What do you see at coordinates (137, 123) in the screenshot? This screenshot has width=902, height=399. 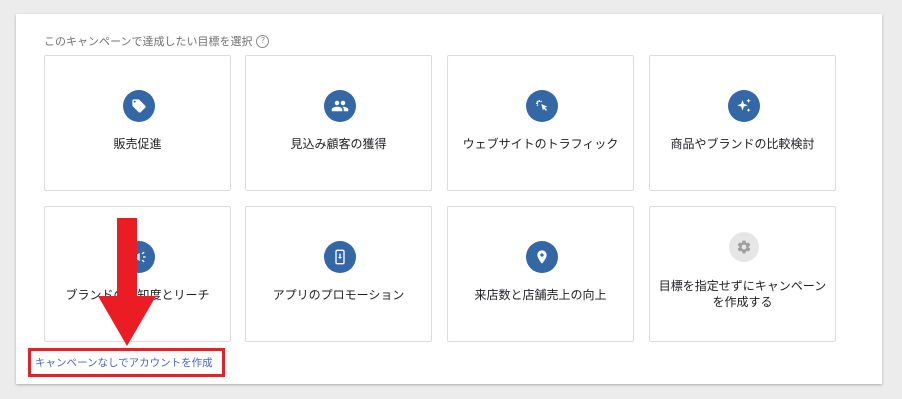 I see `goal-card-sales: 販売促進` at bounding box center [137, 123].